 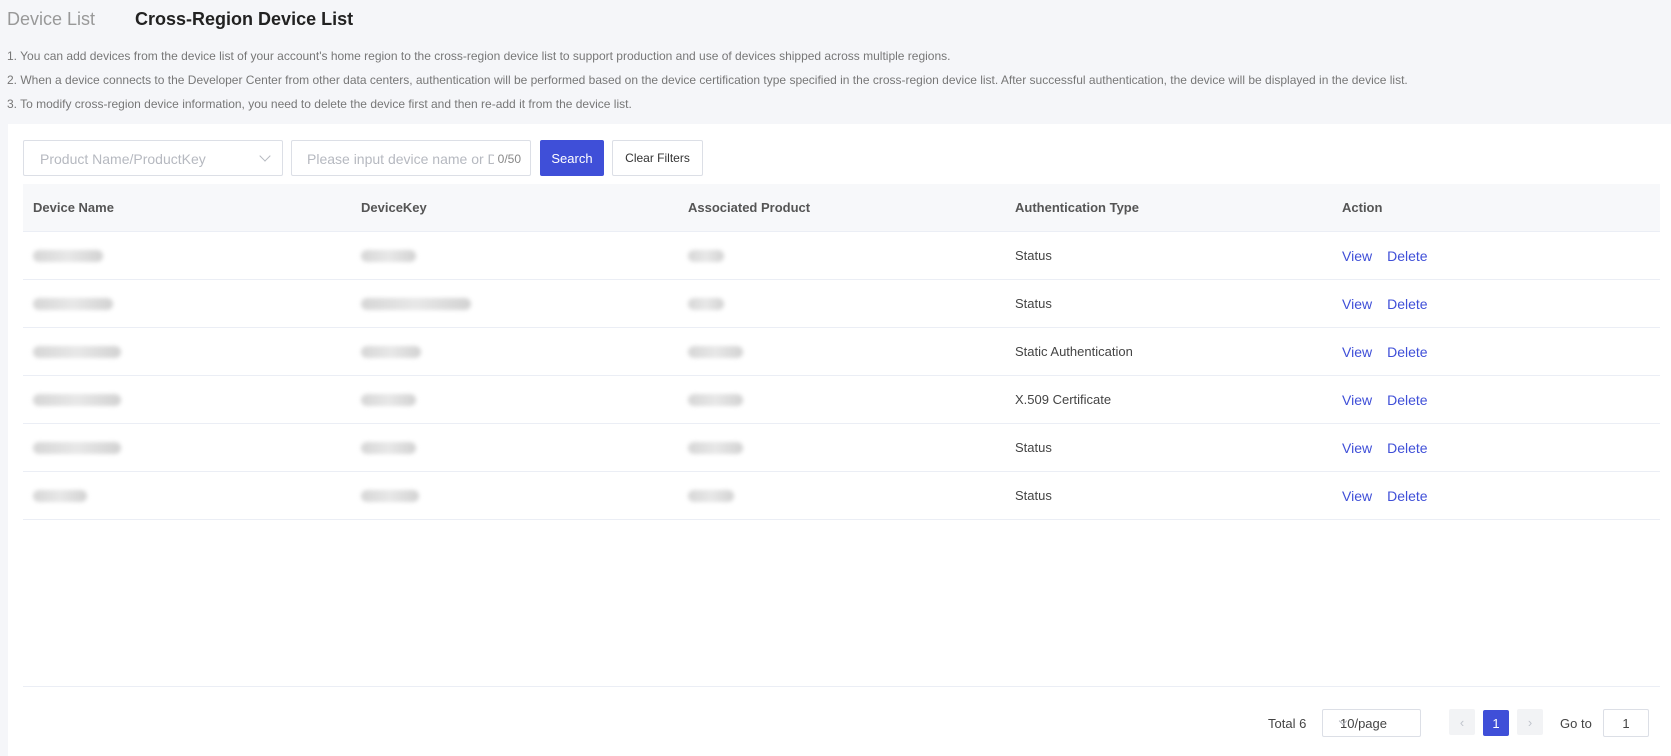 What do you see at coordinates (244, 19) in the screenshot?
I see `tab-cross-region-device-list: Cross-Region Device List` at bounding box center [244, 19].